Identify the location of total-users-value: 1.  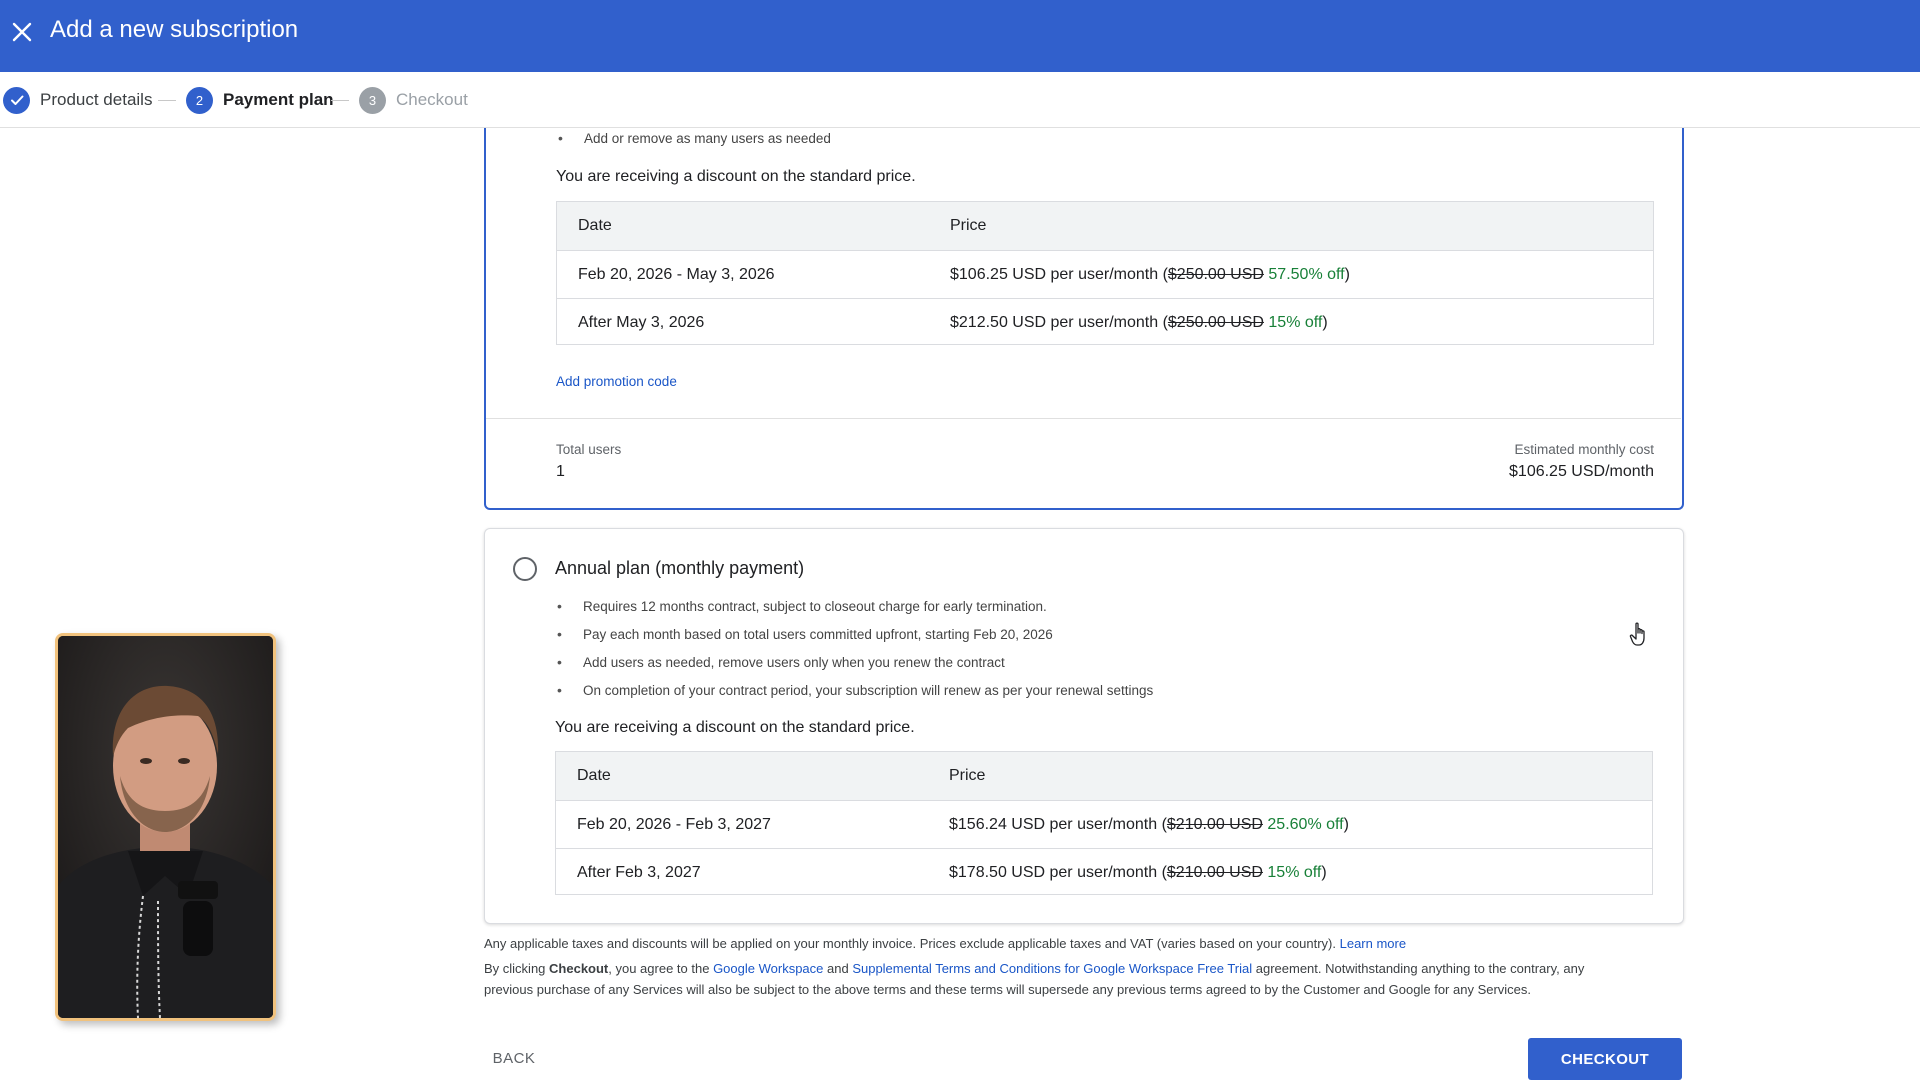
(560, 471).